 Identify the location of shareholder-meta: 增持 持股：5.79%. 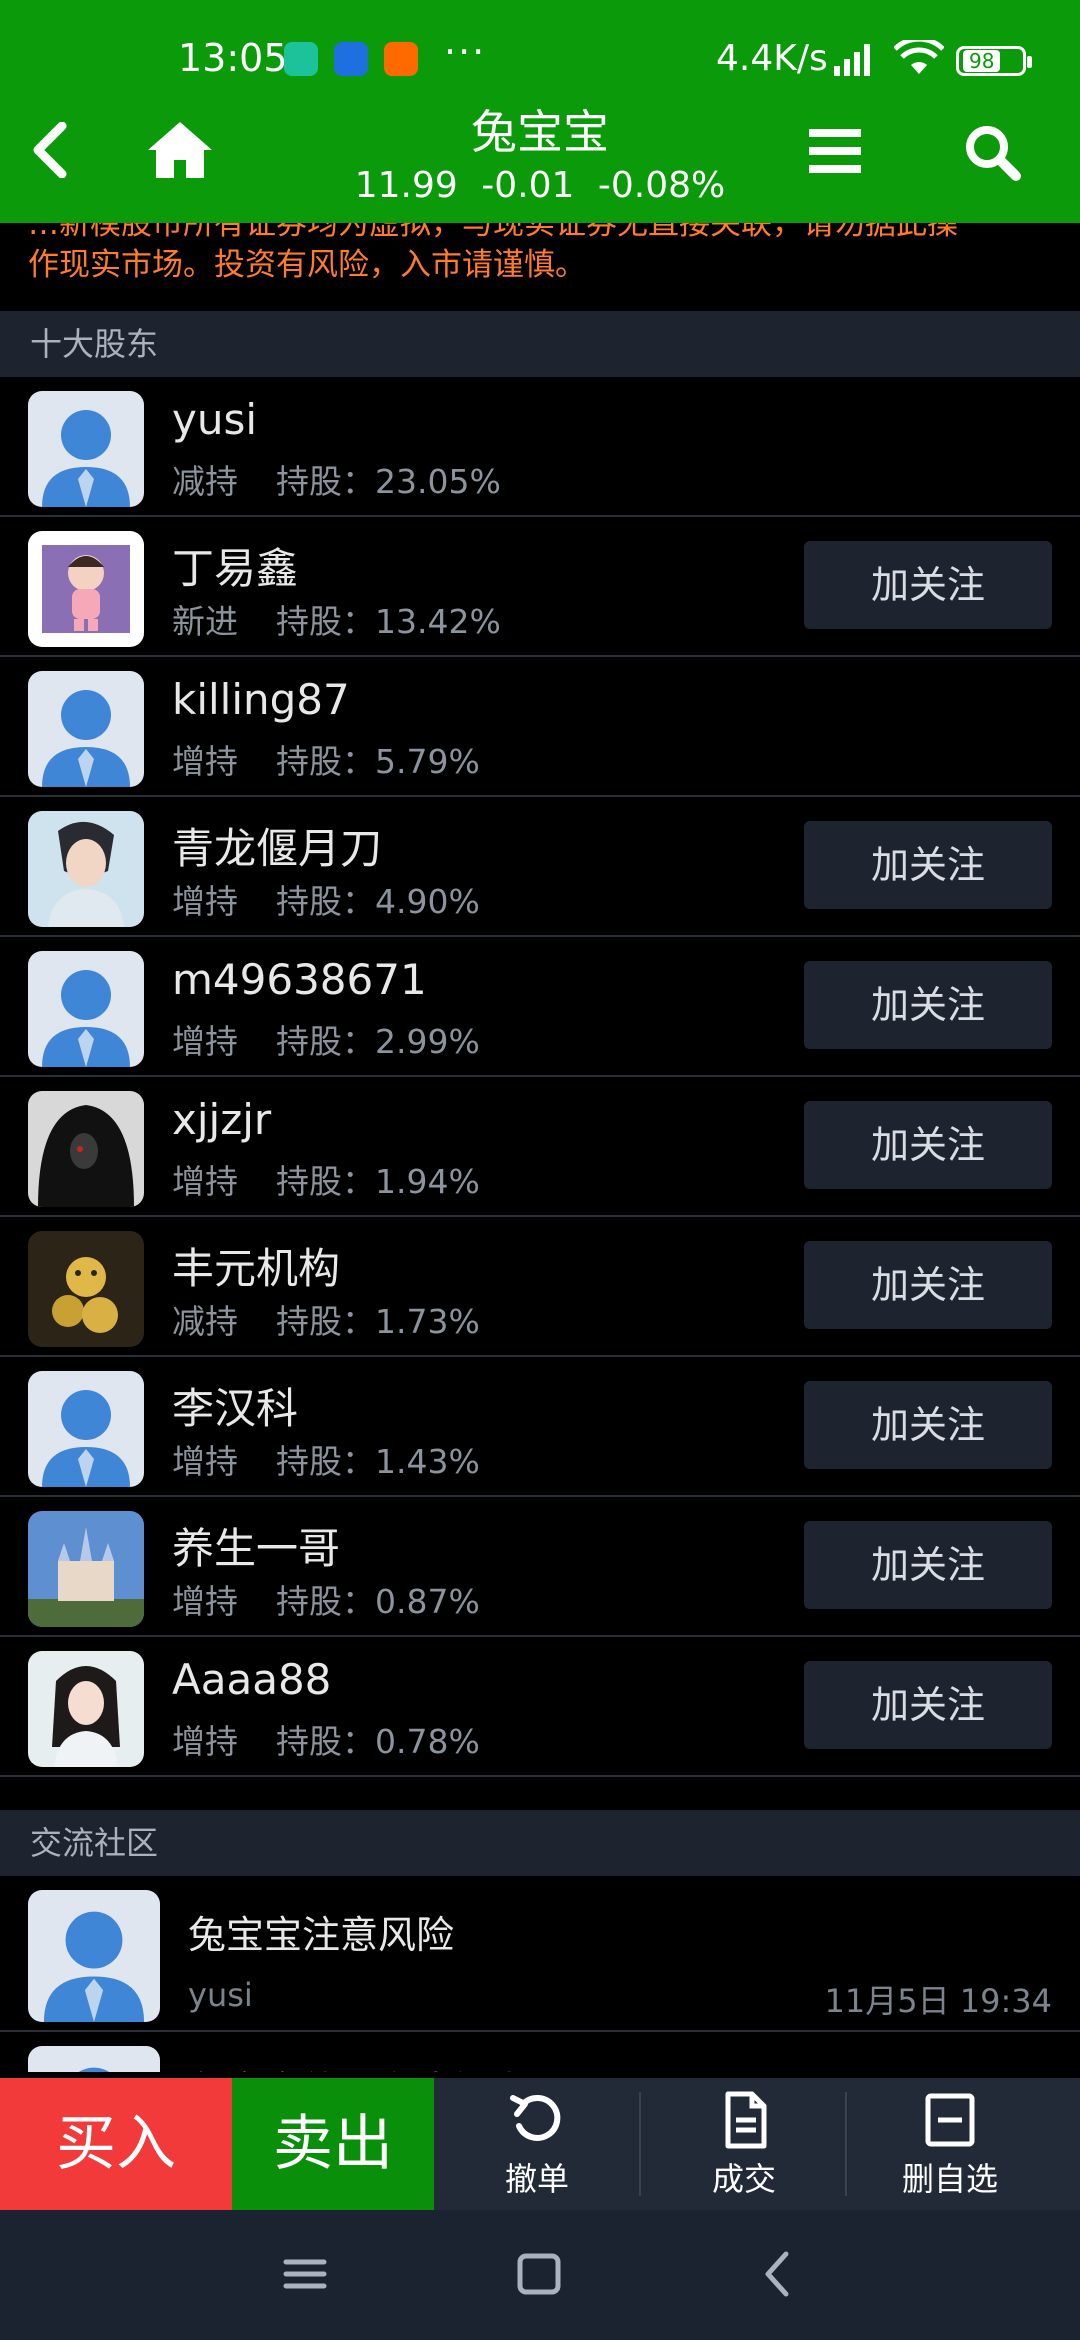
(326, 759).